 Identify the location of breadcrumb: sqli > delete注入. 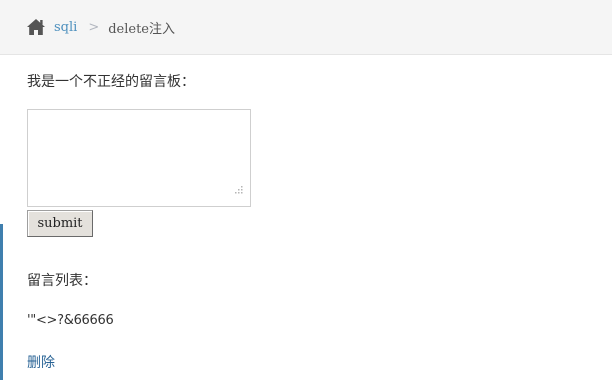
(306, 27).